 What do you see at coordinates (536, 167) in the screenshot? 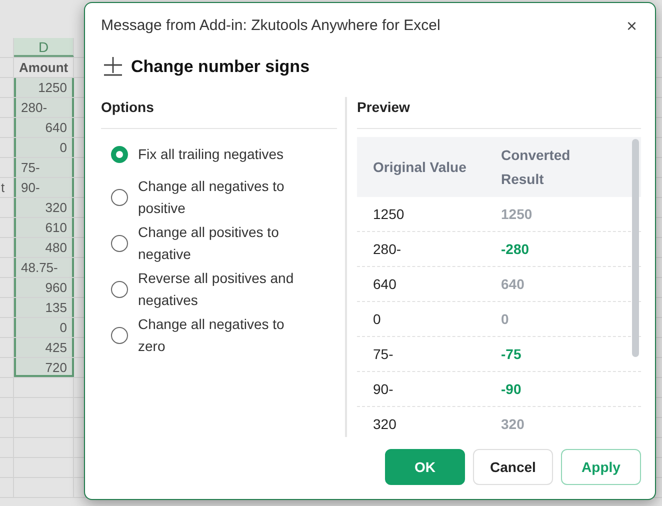
I see `column-header: Converted Result` at bounding box center [536, 167].